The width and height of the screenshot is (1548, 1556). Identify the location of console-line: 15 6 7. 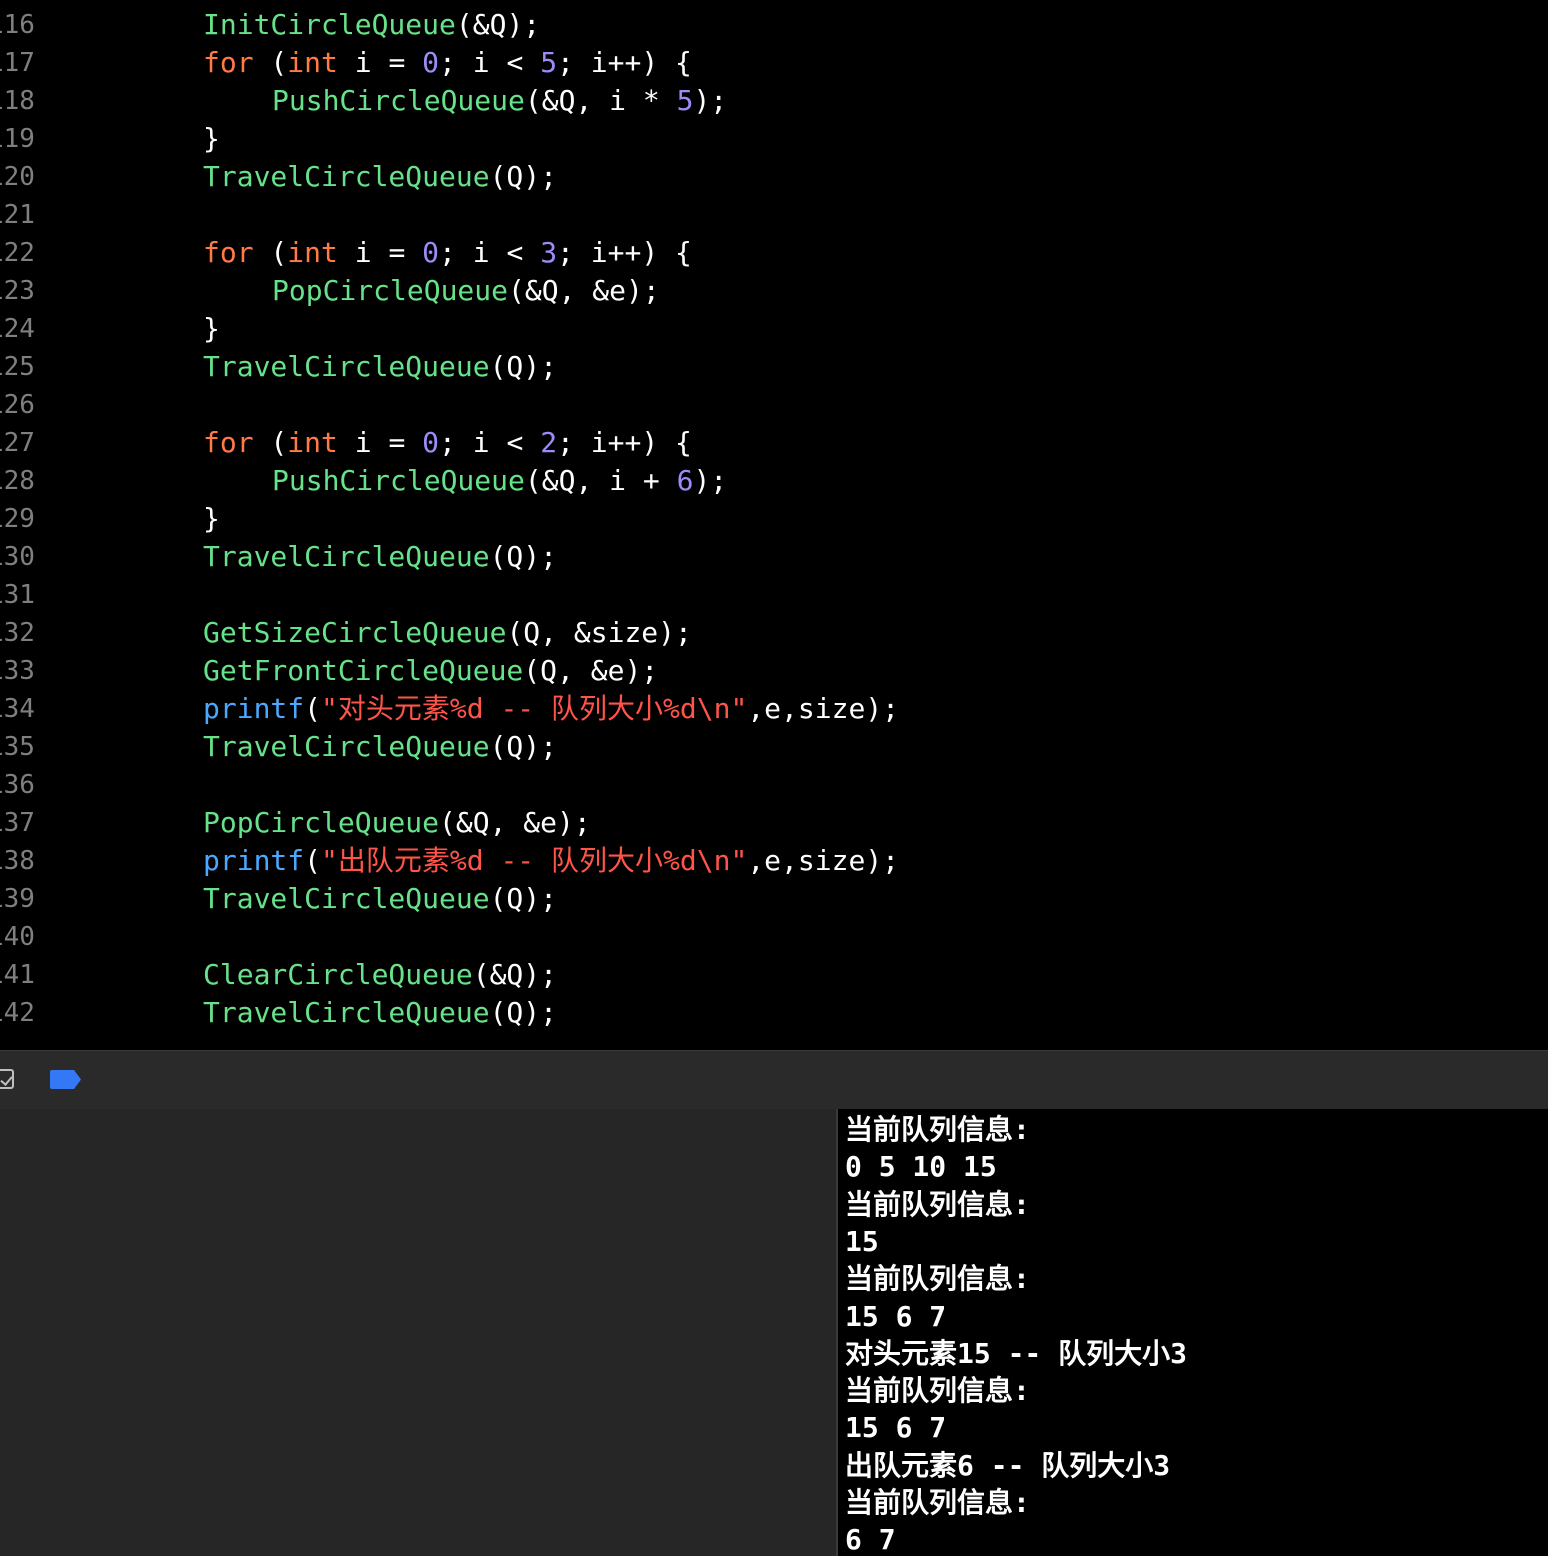
(896, 1316).